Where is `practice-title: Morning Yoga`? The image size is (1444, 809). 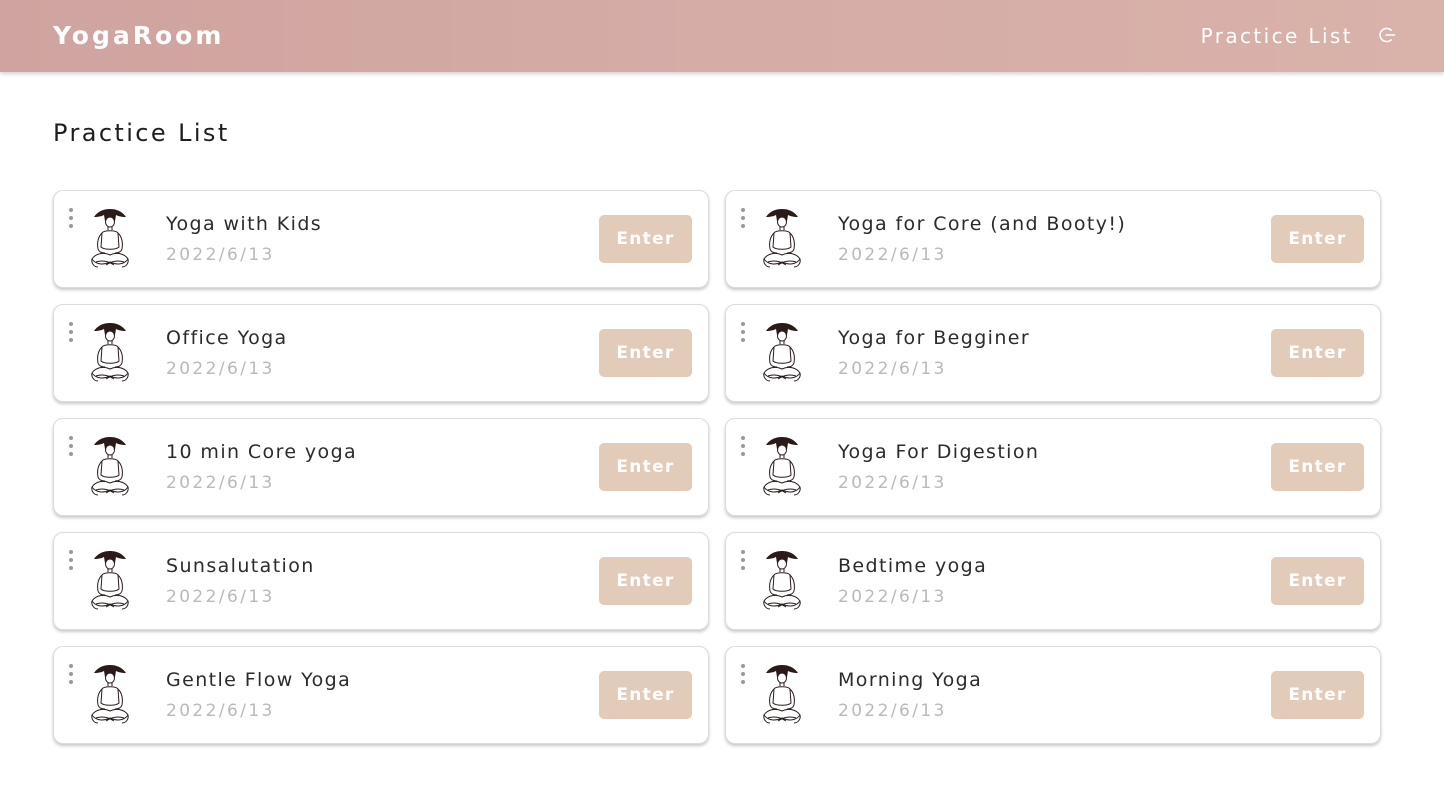 practice-title: Morning Yoga is located at coordinates (910, 680).